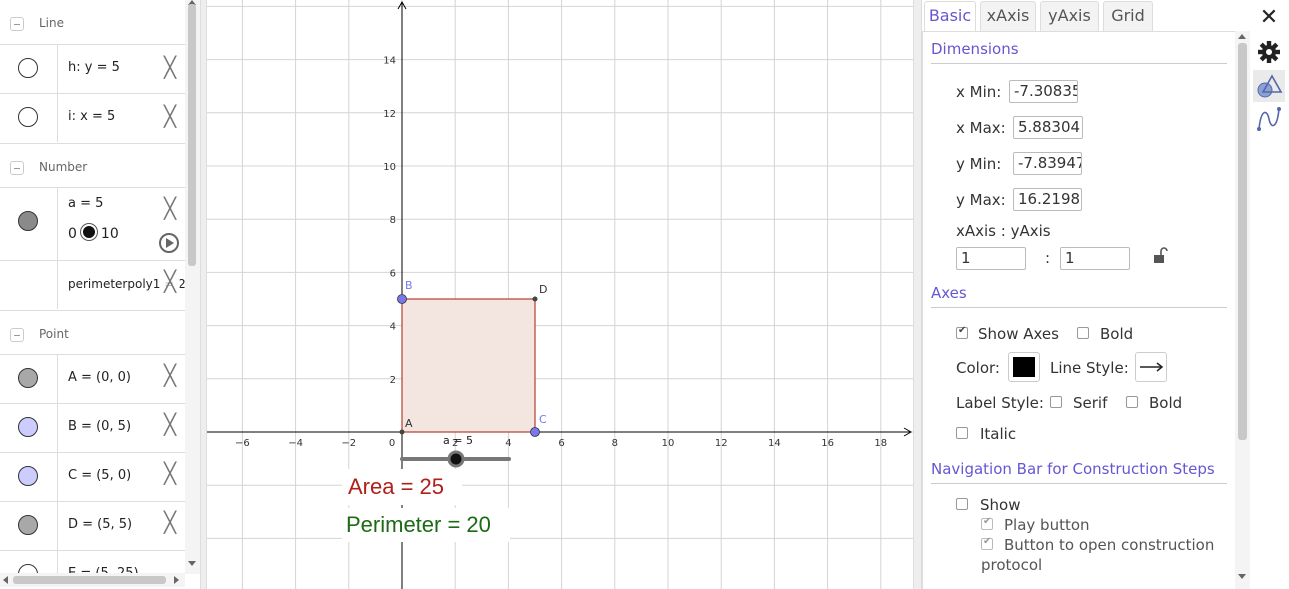 The height and width of the screenshot is (589, 1289). I want to click on algebra-expression: D = (5, 5), so click(100, 524).